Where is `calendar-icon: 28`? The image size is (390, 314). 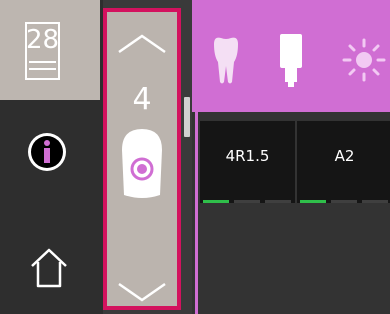 calendar-icon: 28 is located at coordinates (42, 51).